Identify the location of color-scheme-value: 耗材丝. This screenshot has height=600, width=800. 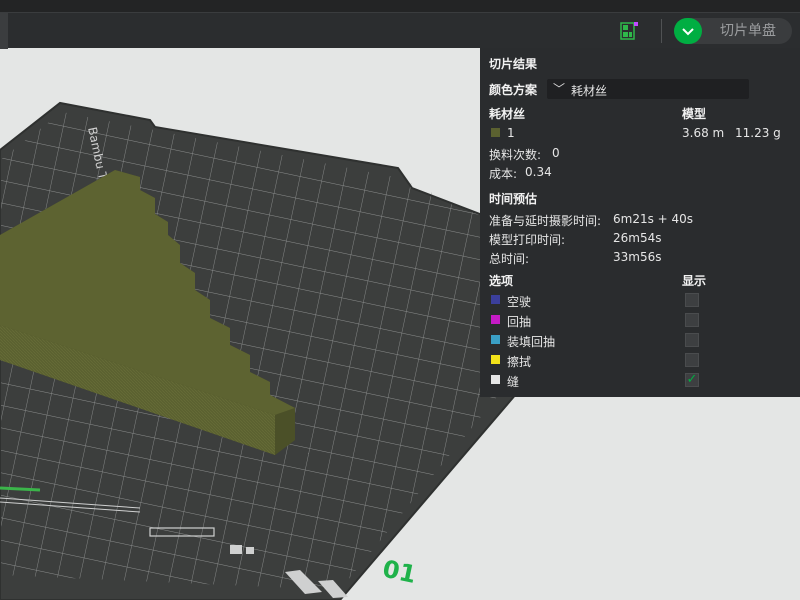
(589, 91).